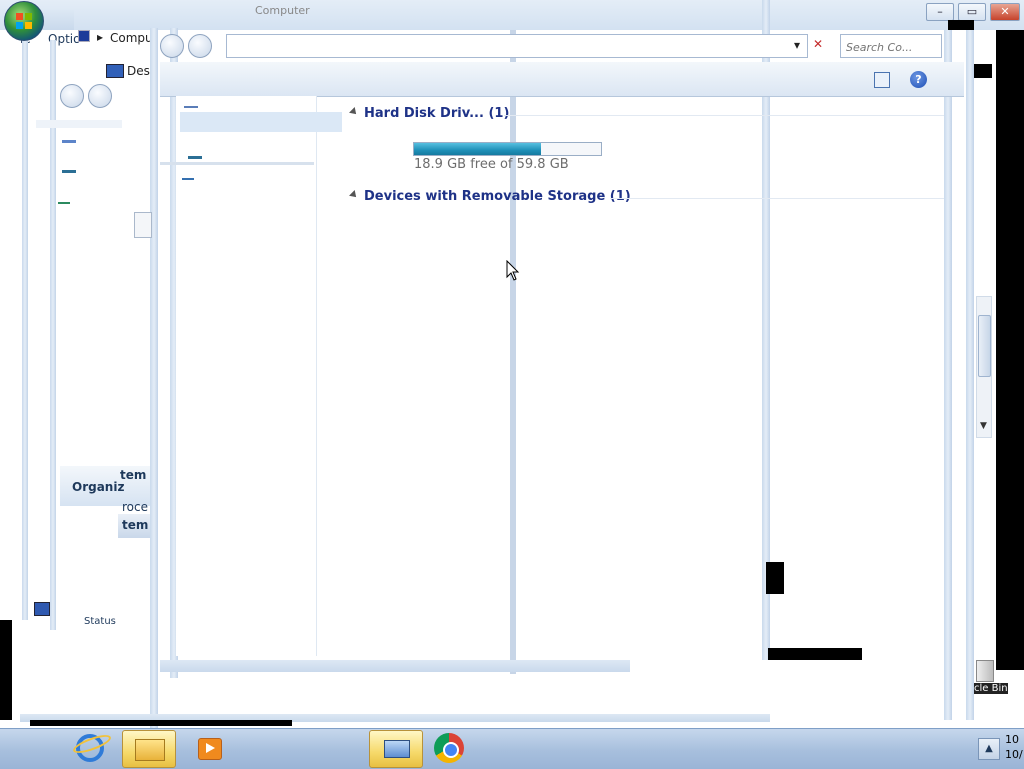 This screenshot has height=769, width=1024. Describe the element at coordinates (1014, 747) in the screenshot. I see `system-clock: 10 10/` at that location.